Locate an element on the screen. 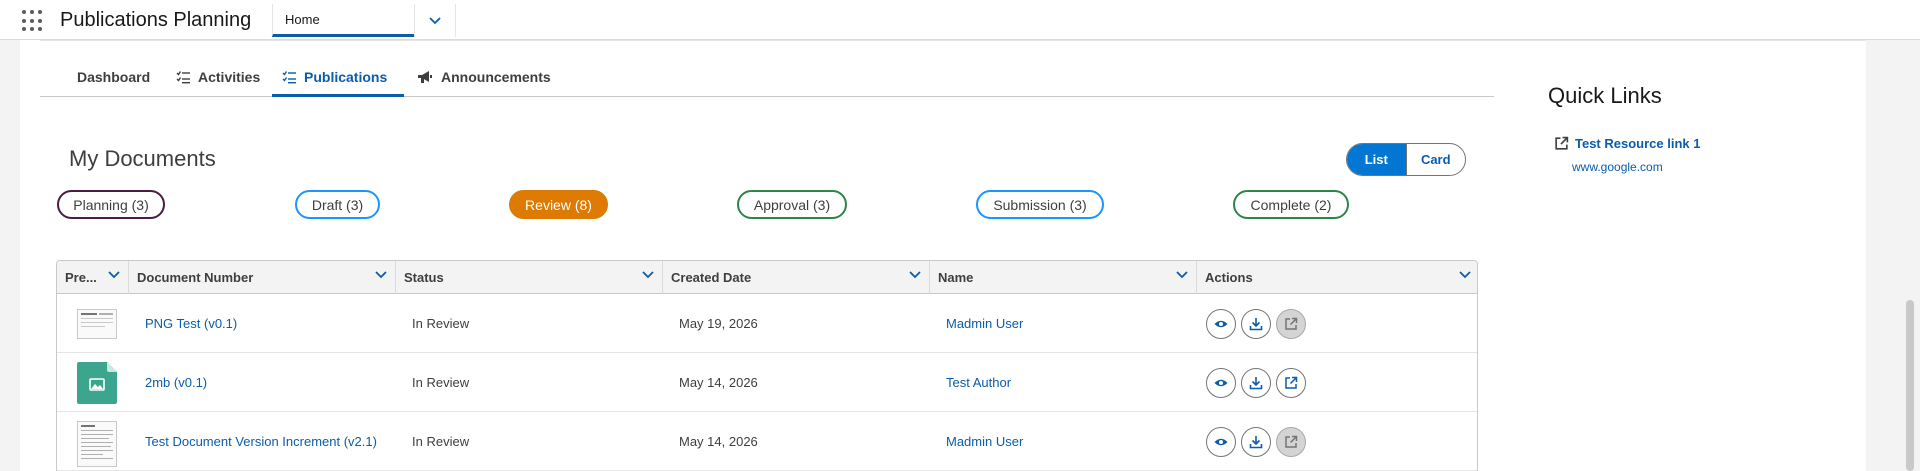 The width and height of the screenshot is (1920, 471). quick-link-url: www.google.com is located at coordinates (1617, 167).